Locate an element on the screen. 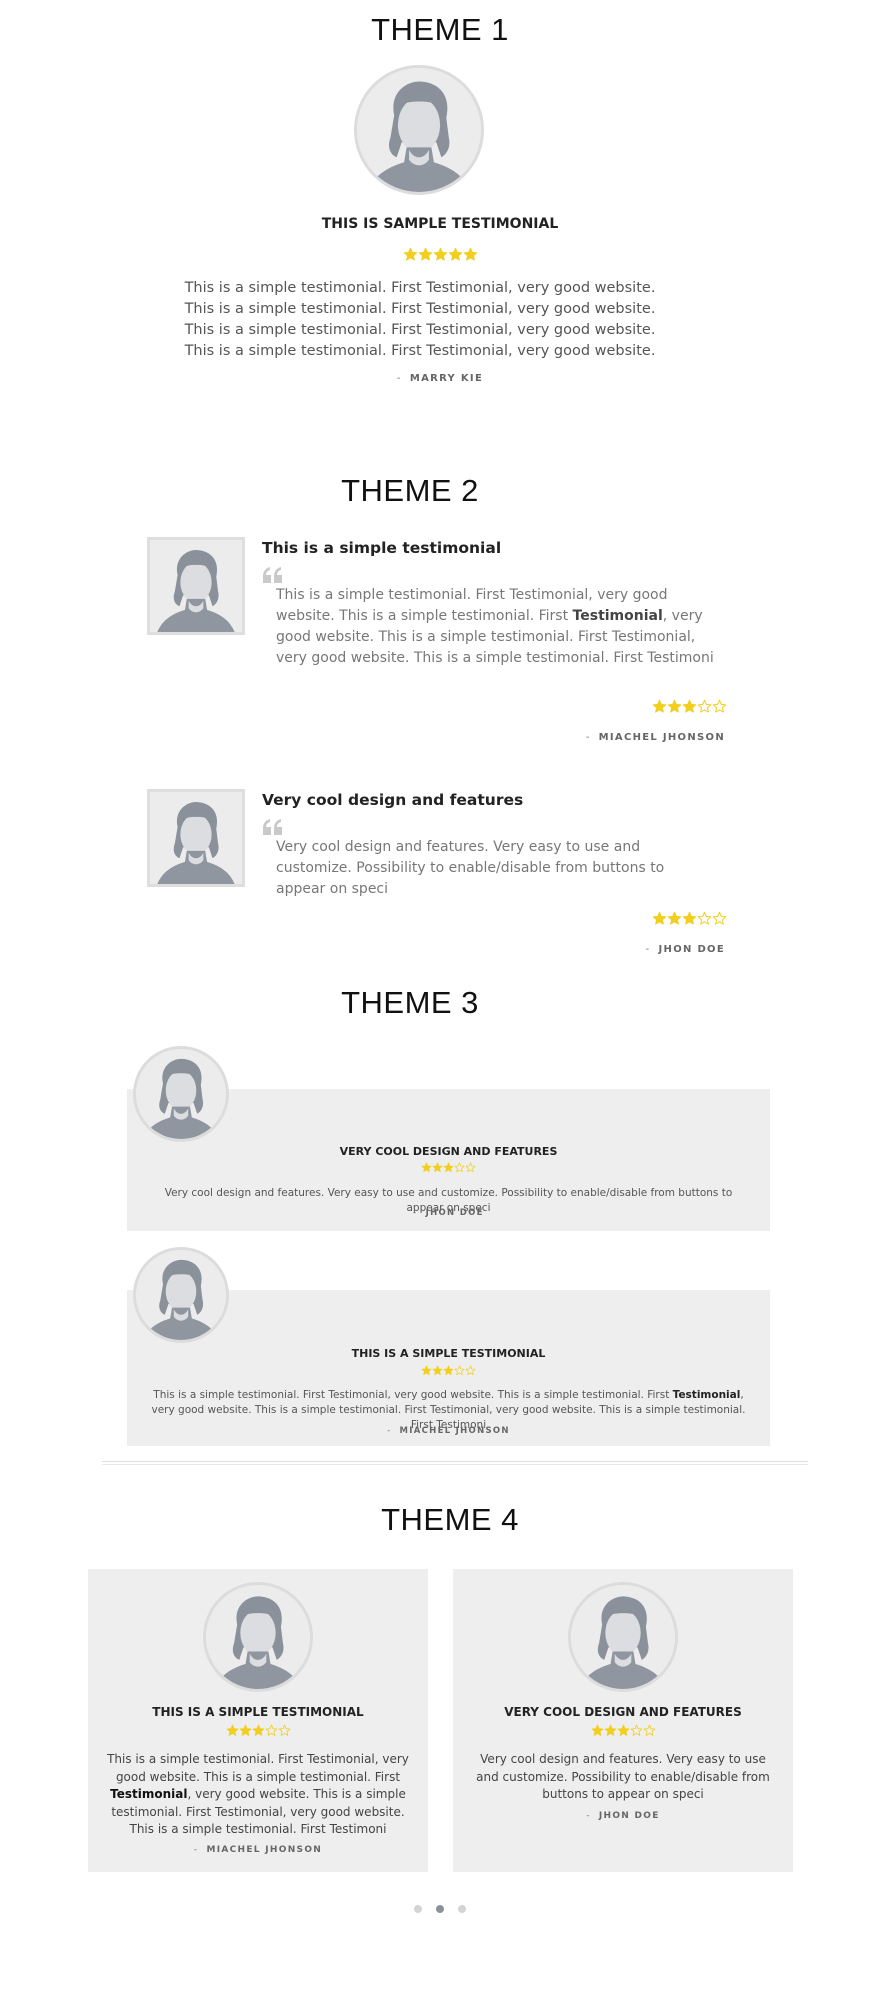 Image resolution: width=880 pixels, height=2000 pixels. theme2-author: - JHON DOE is located at coordinates (685, 949).